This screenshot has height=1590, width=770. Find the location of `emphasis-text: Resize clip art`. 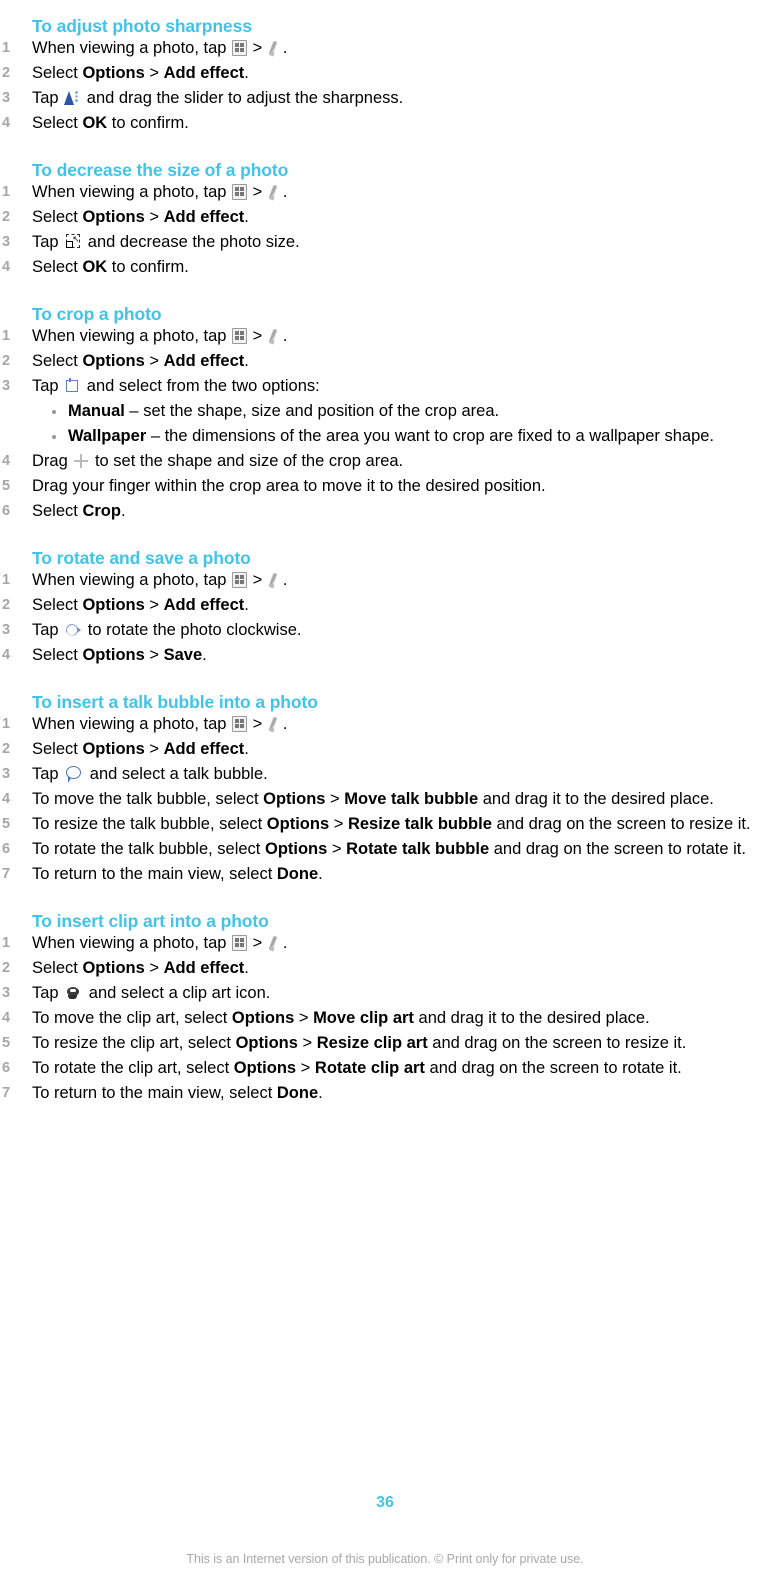

emphasis-text: Resize clip art is located at coordinates (372, 1043).